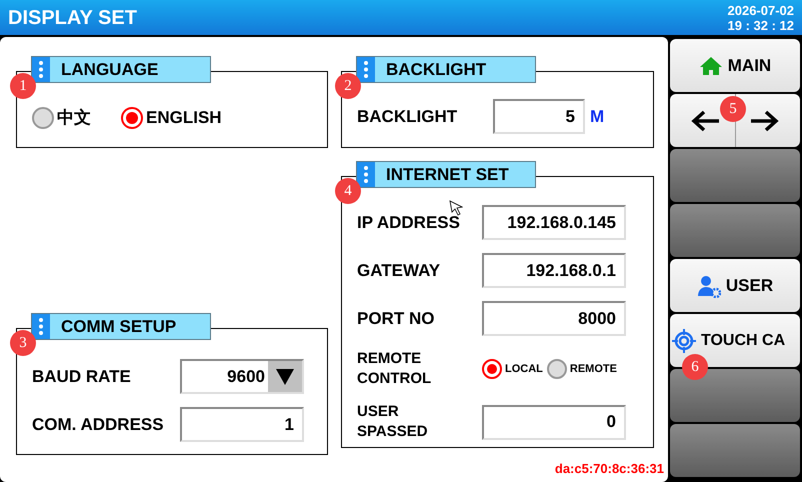  What do you see at coordinates (396, 319) in the screenshot?
I see `field-label: PORT NO` at bounding box center [396, 319].